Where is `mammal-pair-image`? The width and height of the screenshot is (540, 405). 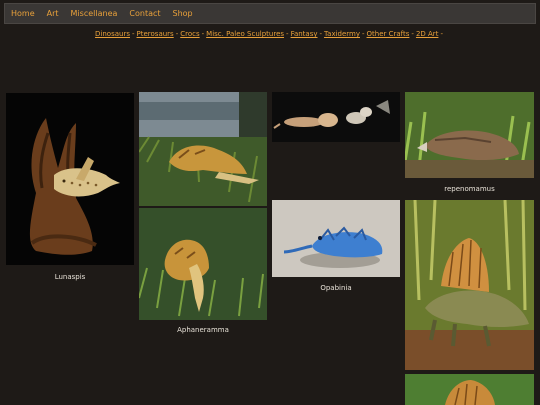
mammal-pair-image is located at coordinates (336, 117).